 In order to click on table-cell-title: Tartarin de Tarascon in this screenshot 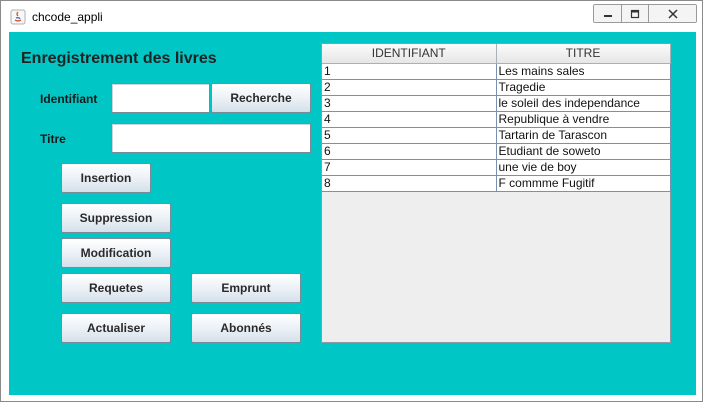, I will do `click(583, 135)`.